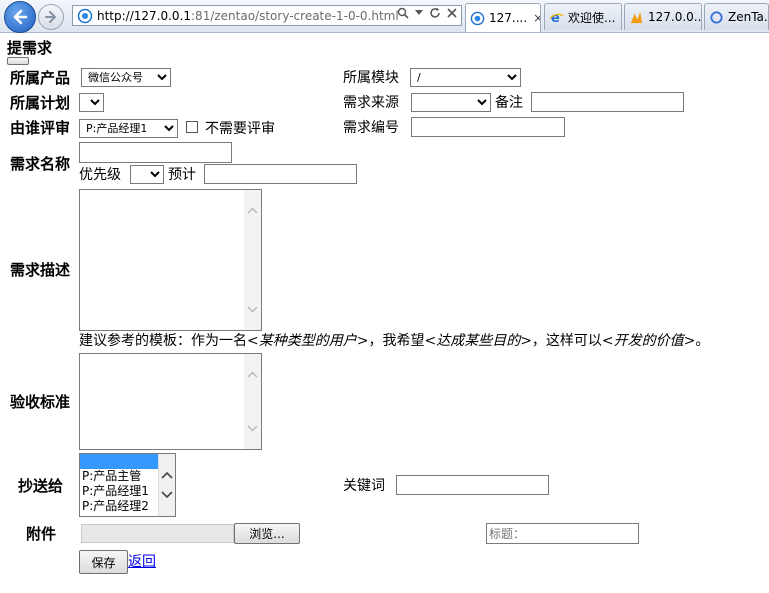  Describe the element at coordinates (562, 533) in the screenshot. I see `attachment-title-input` at that location.